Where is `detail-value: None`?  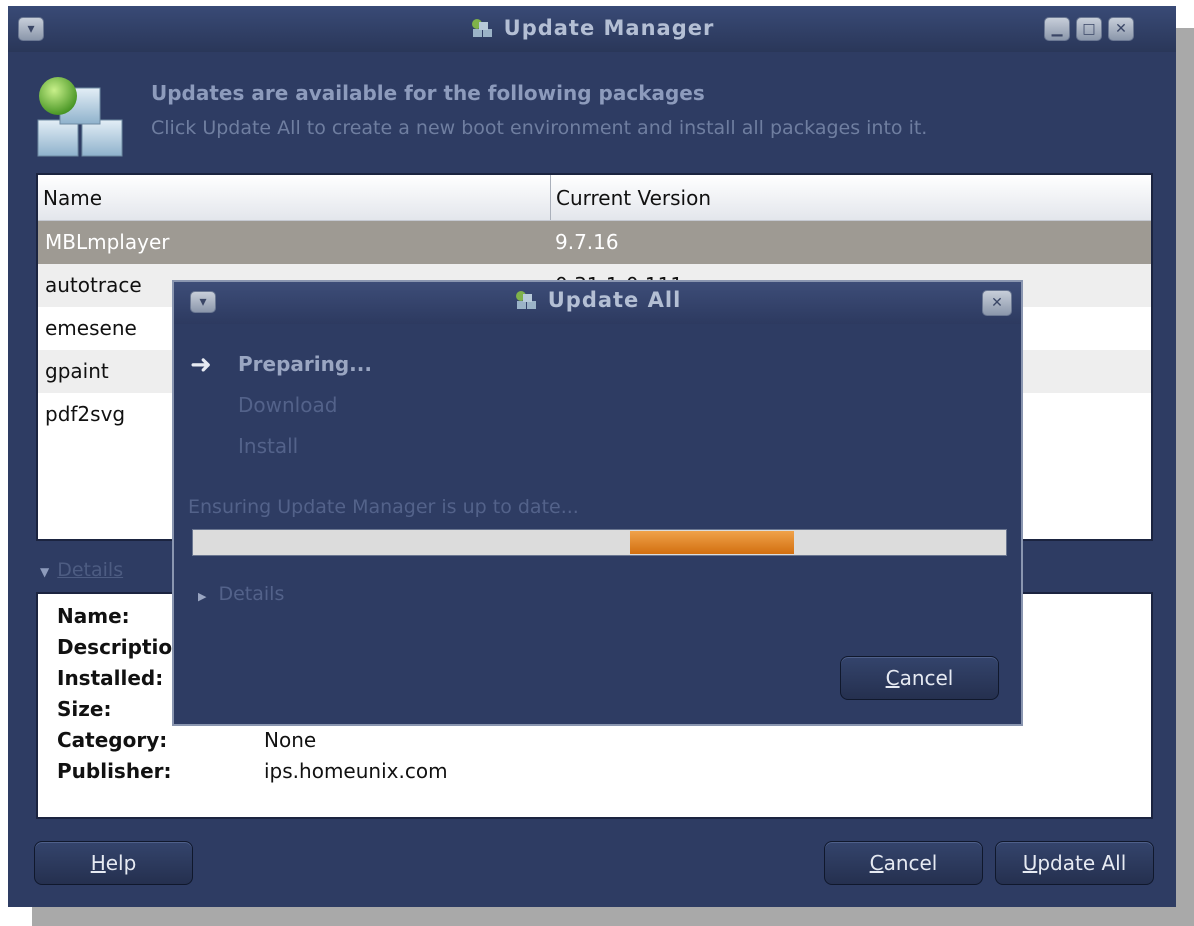 detail-value: None is located at coordinates (290, 740).